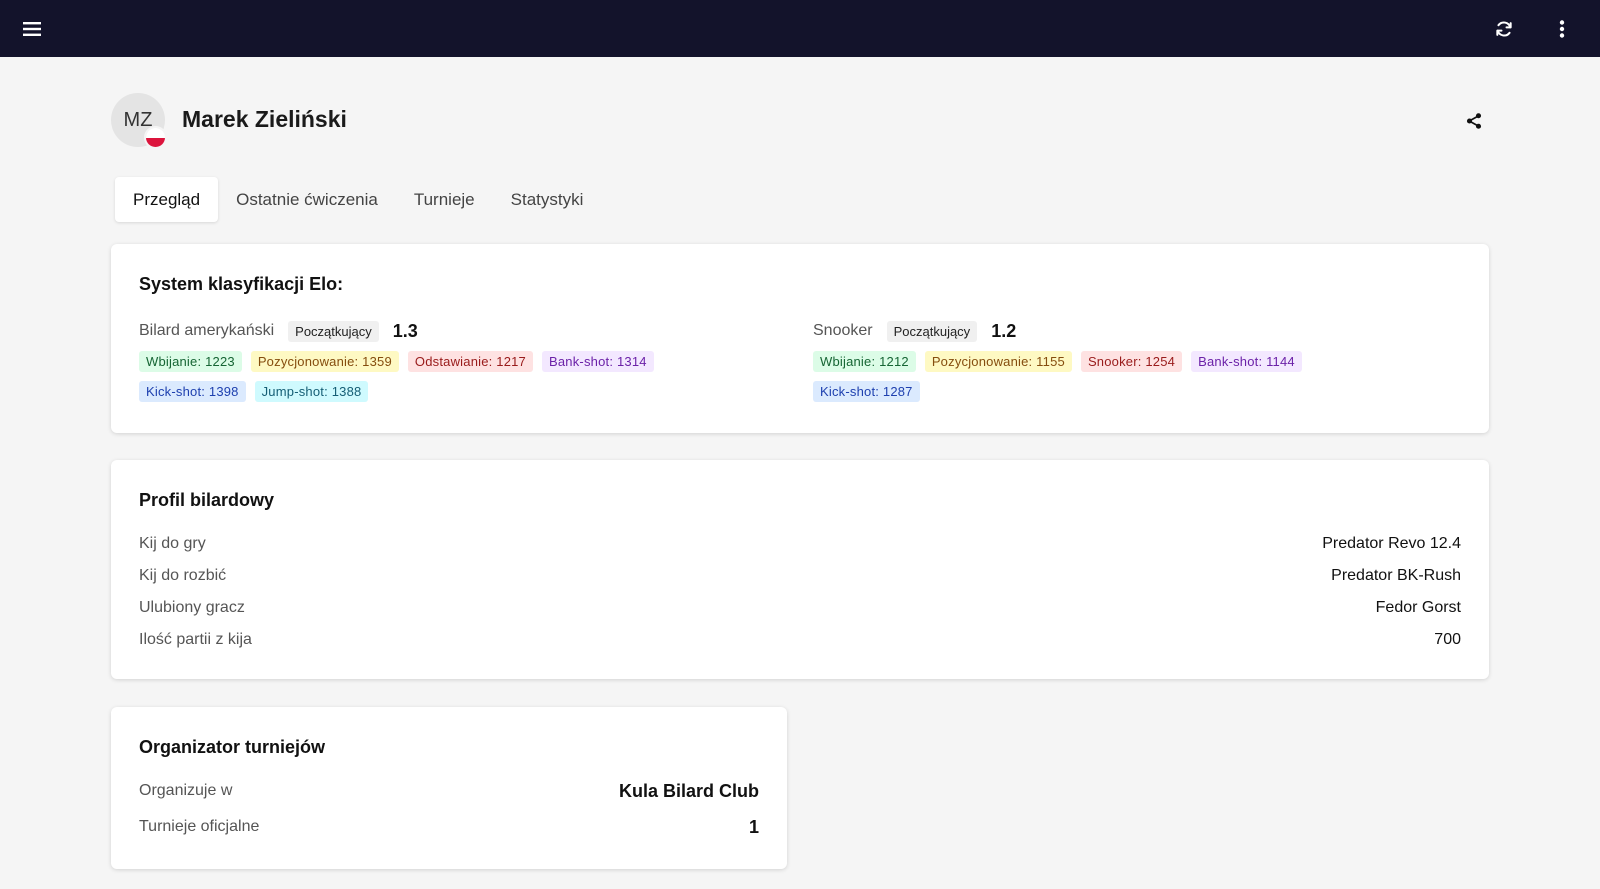  What do you see at coordinates (264, 119) in the screenshot?
I see `player-name: Marek Zieliński` at bounding box center [264, 119].